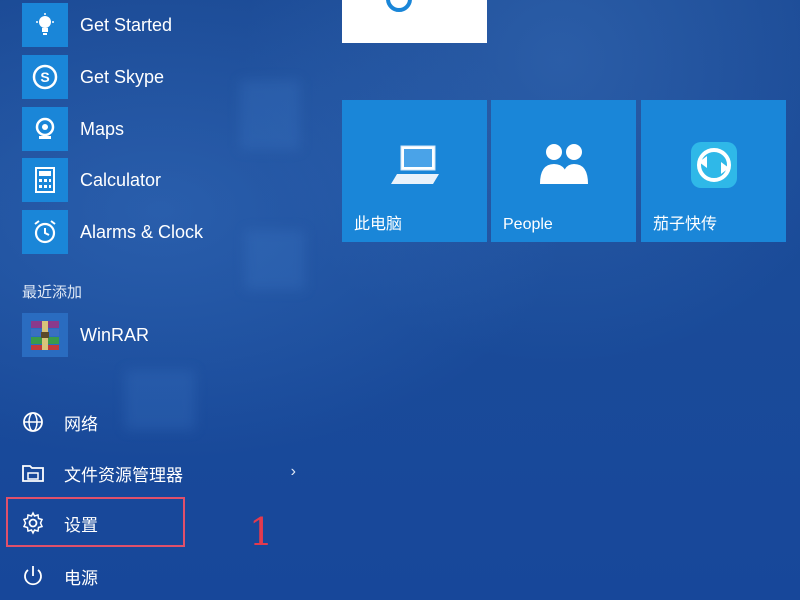 The height and width of the screenshot is (600, 800). I want to click on app-label: Get Started, so click(126, 24).